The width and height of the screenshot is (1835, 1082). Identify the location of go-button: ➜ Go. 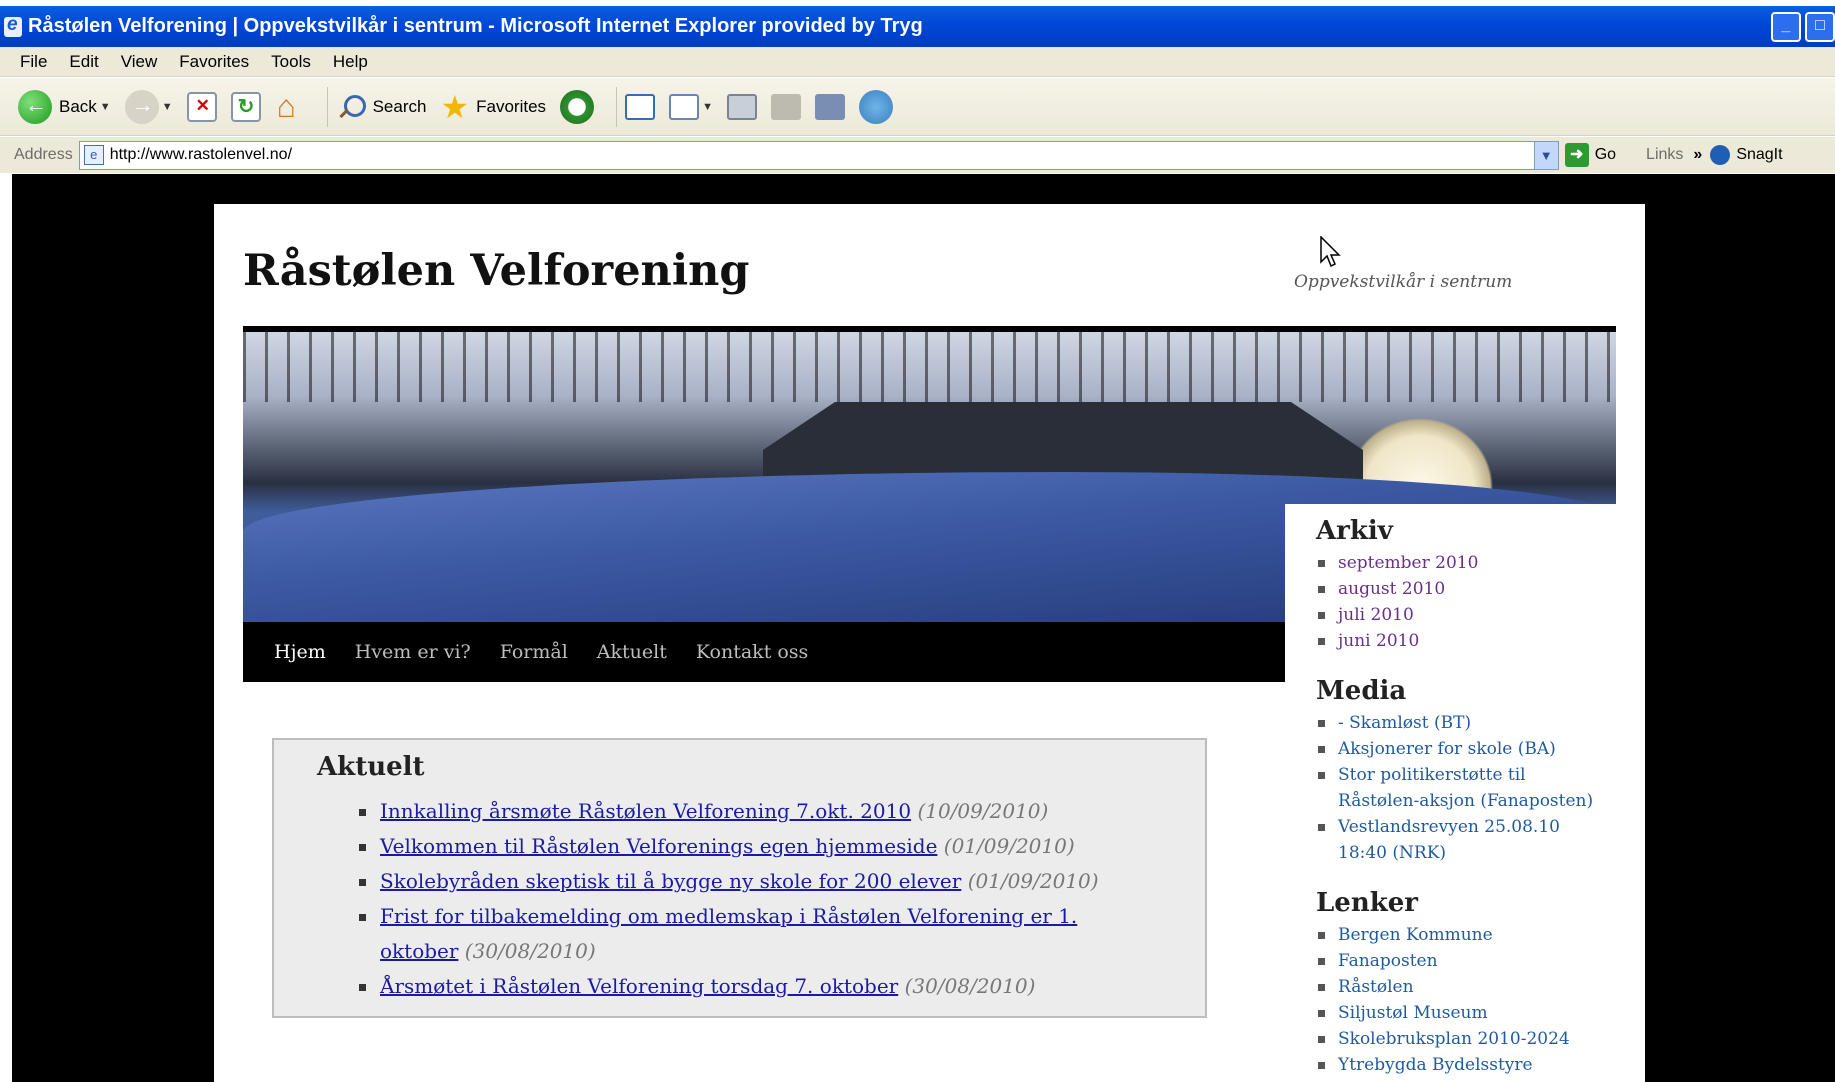
(1590, 155).